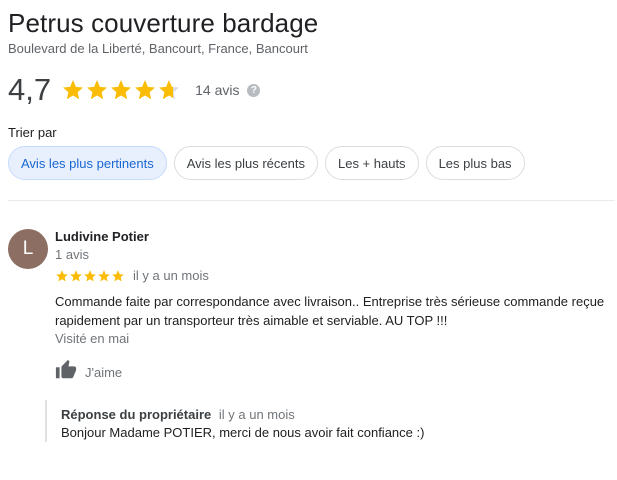 The width and height of the screenshot is (617, 480). I want to click on reply-owner-label: Réponse du propriétaire, so click(136, 414).